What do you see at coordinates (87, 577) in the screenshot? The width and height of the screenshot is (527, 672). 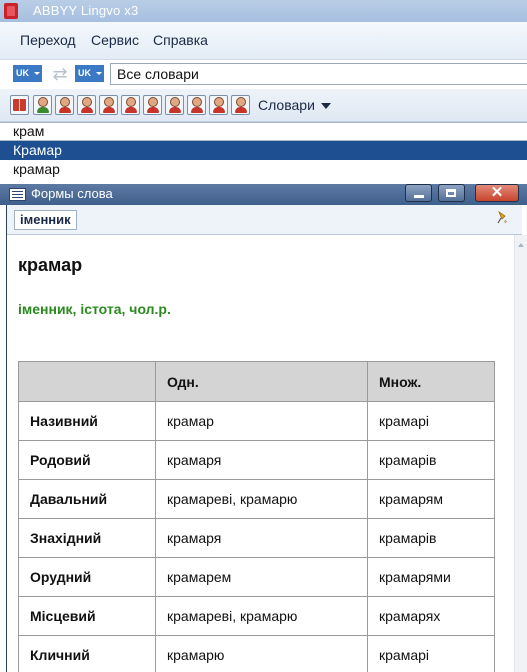 I see `case-name: Орудний` at bounding box center [87, 577].